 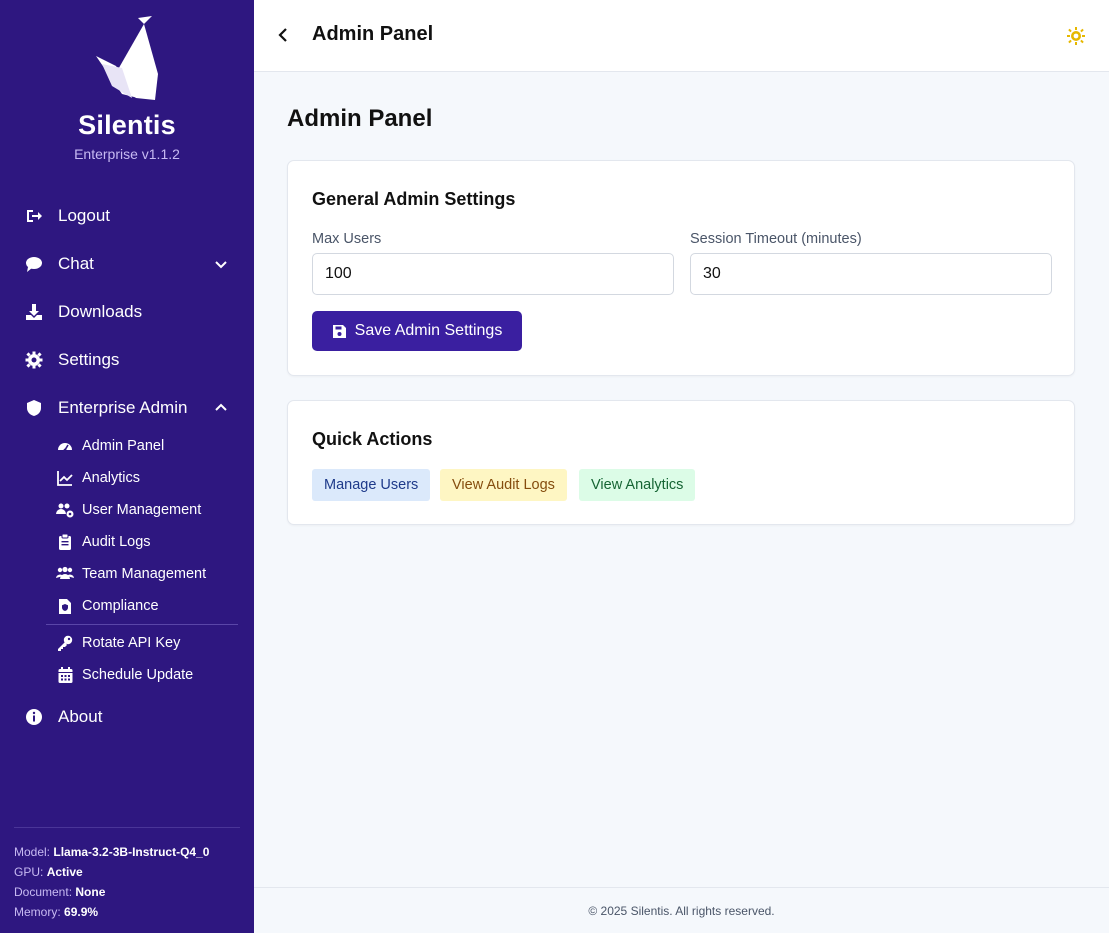 I want to click on swan-logo-icon, so click(x=127, y=59).